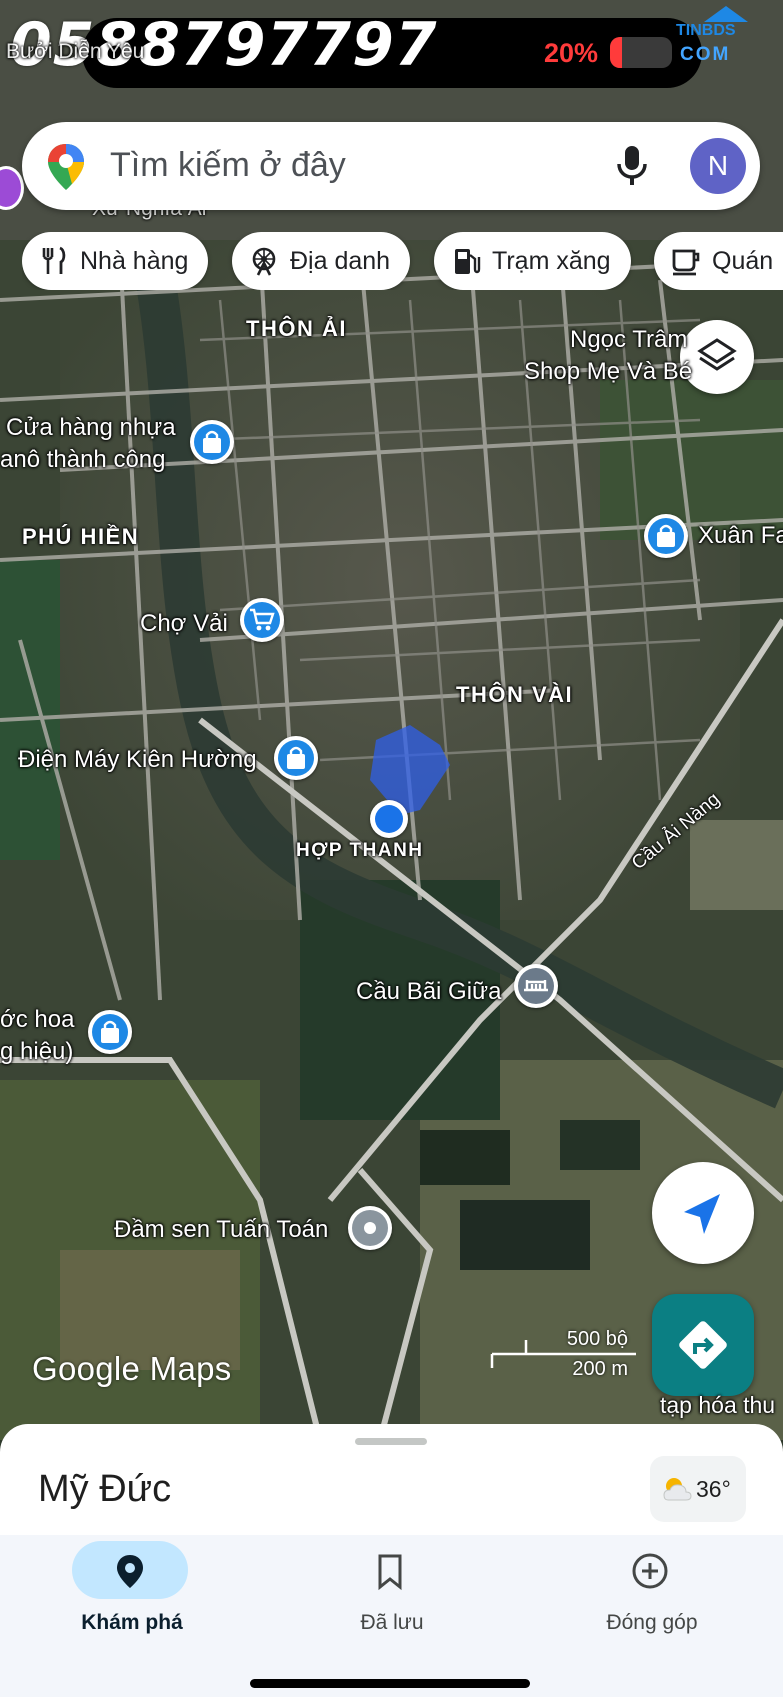 This screenshot has width=783, height=1697. What do you see at coordinates (628, 340) in the screenshot?
I see `place-ngoc-tram-line1: Ngọc Trâm` at bounding box center [628, 340].